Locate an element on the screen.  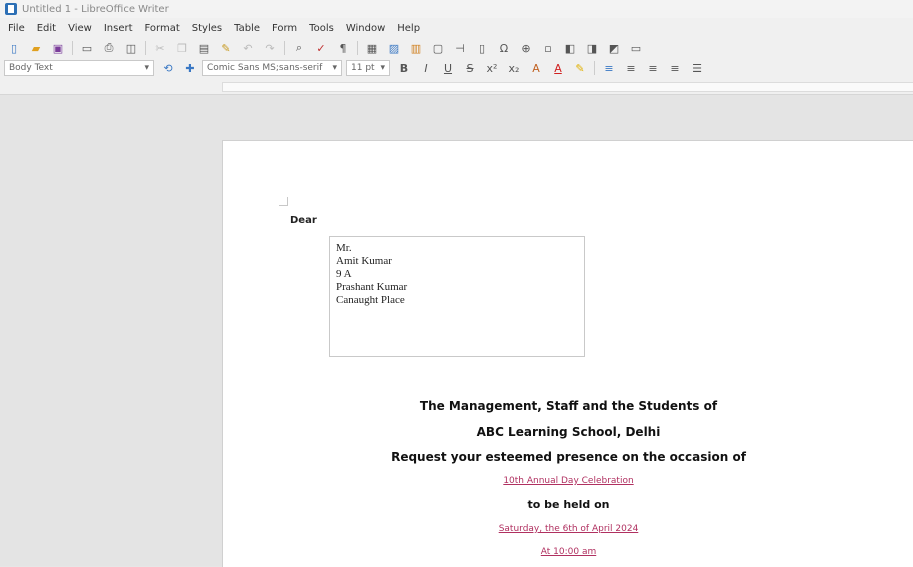
print-preview-icon: ◫ is located at coordinates (131, 48).